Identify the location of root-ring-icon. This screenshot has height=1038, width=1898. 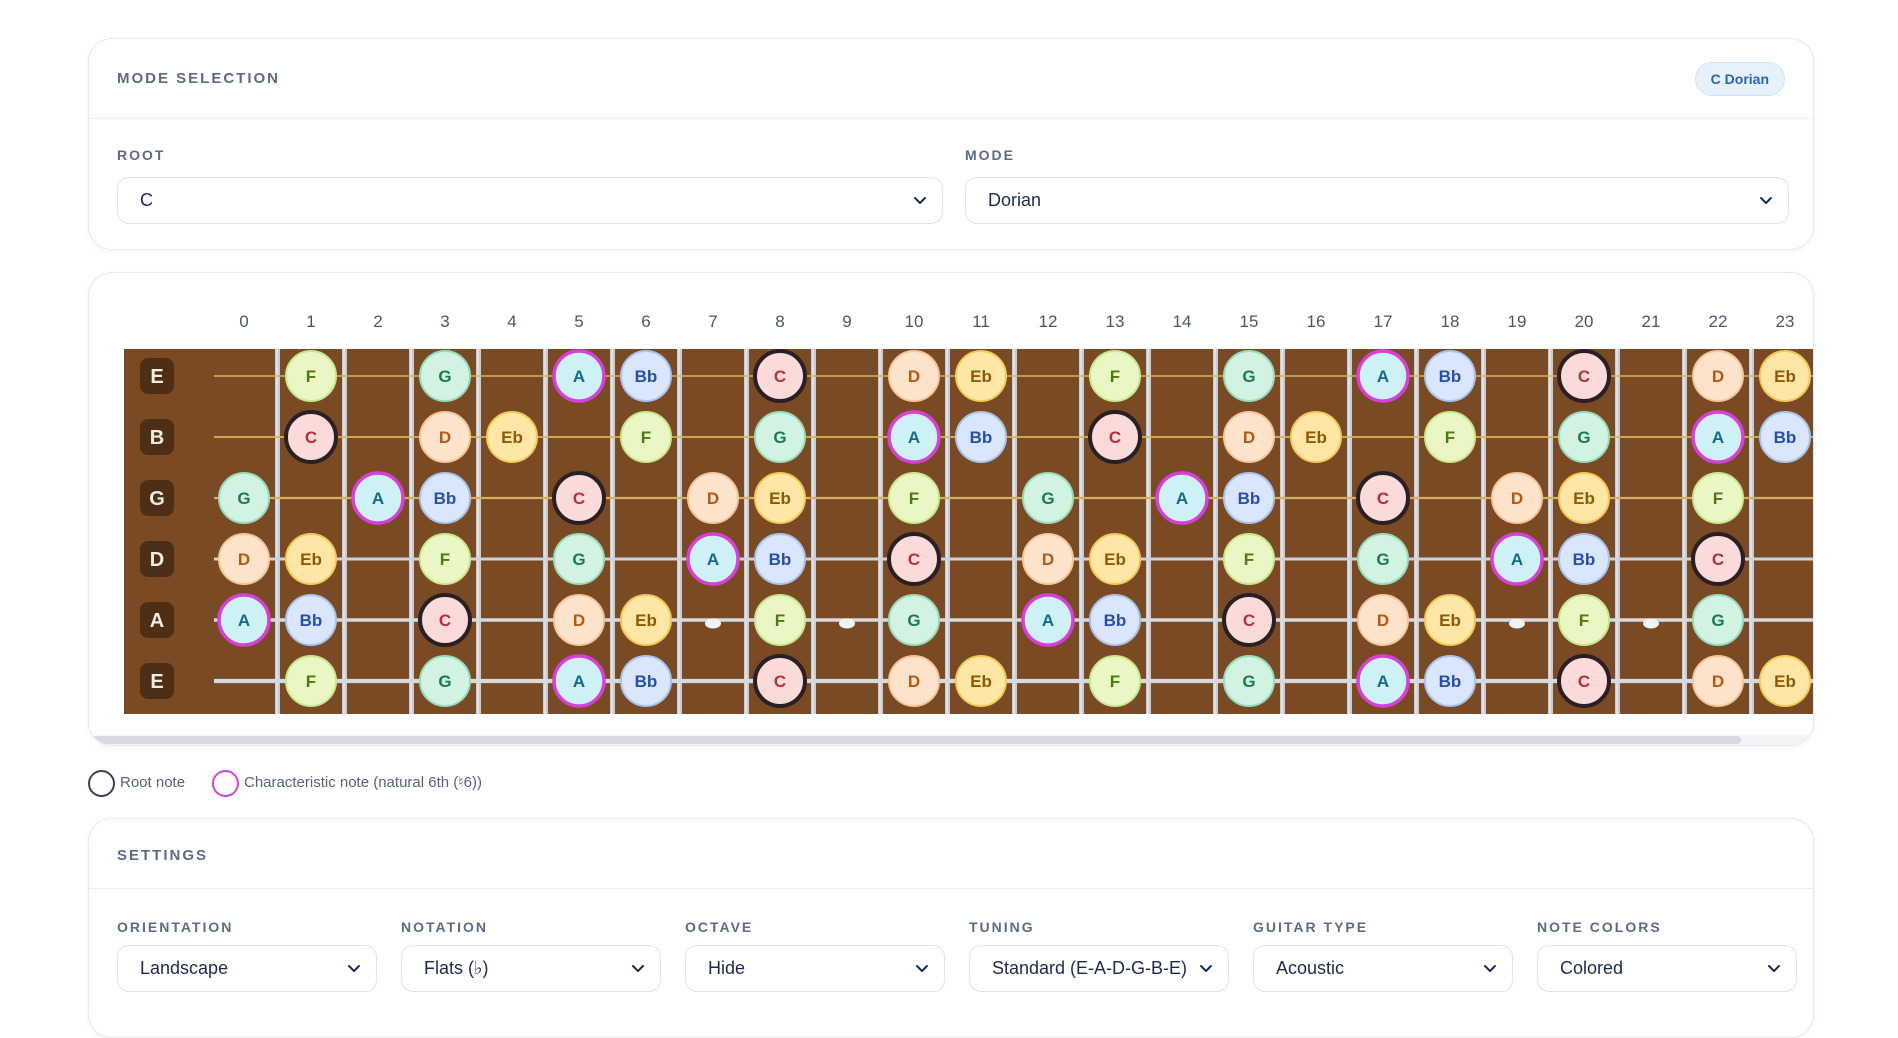
(101, 783).